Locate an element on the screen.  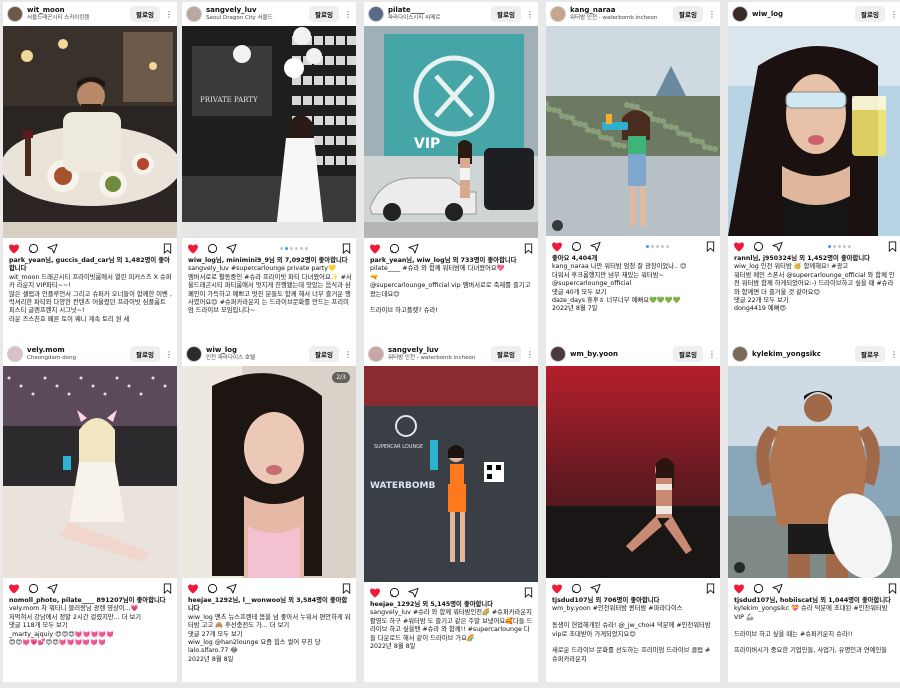
post-photo: VIP is located at coordinates (451, 132).